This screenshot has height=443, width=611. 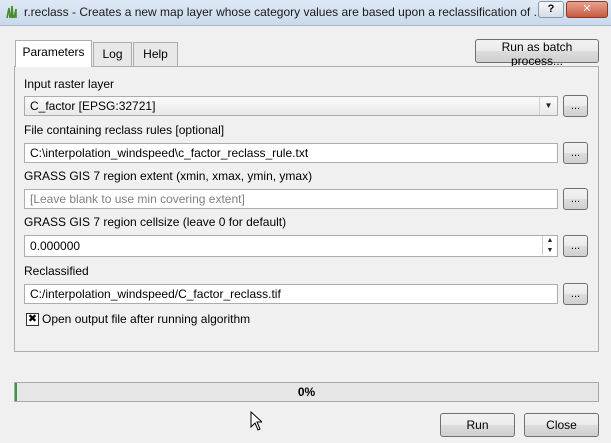 I want to click on spin-up-icon: ▲, so click(x=549, y=240).